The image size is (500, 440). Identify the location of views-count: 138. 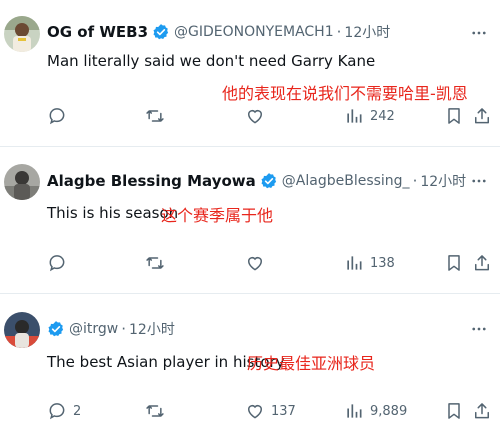
(382, 263).